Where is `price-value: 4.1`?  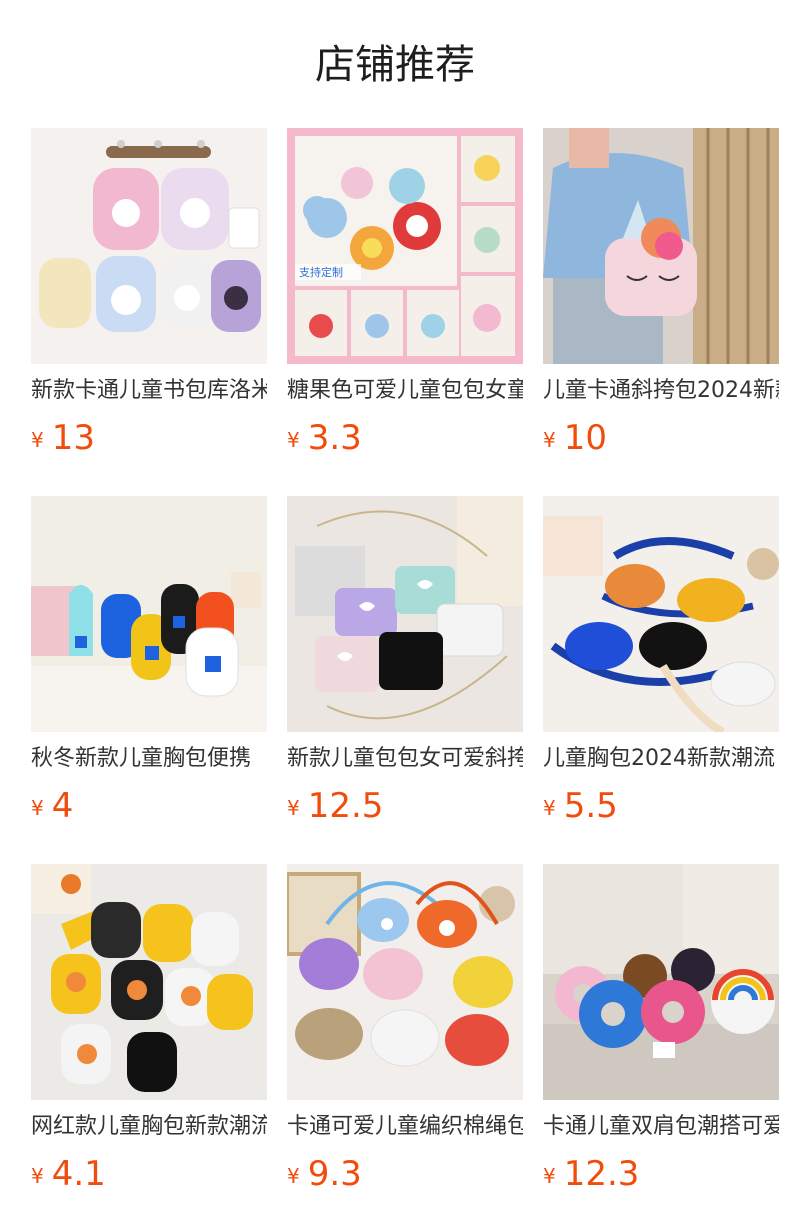
price-value: 4.1 is located at coordinates (78, 1174).